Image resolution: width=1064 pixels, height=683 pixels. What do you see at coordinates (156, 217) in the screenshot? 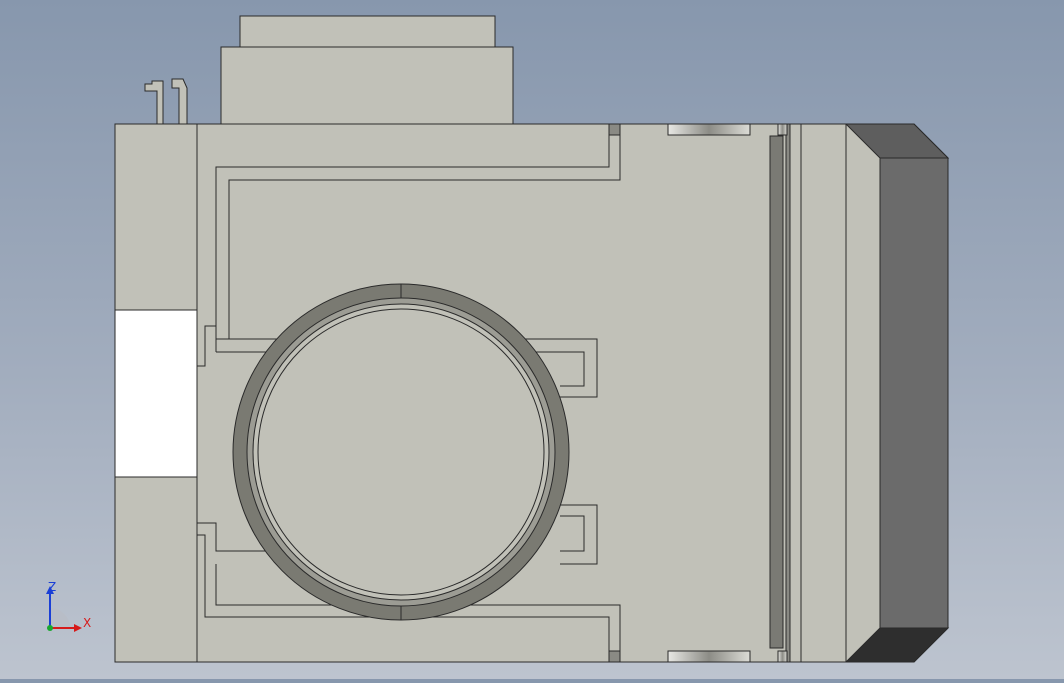
I see `left-strip-top` at bounding box center [156, 217].